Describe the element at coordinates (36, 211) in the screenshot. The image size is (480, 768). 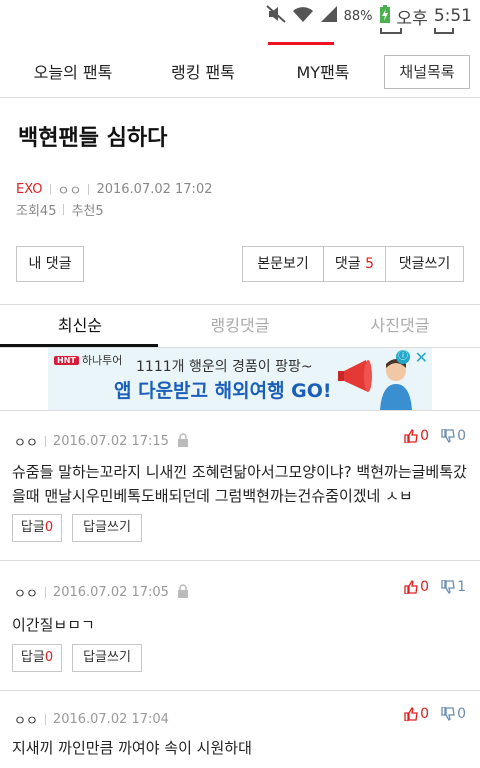
I see `post-views: 조회45` at that location.